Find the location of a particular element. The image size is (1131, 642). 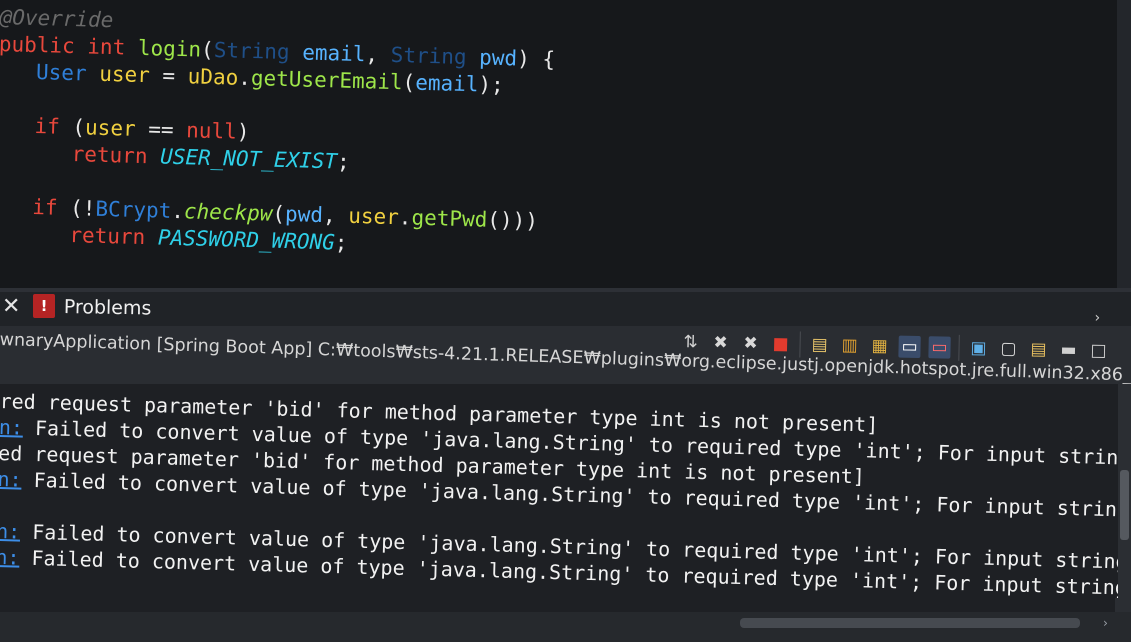

code-token: getPwd is located at coordinates (449, 218).